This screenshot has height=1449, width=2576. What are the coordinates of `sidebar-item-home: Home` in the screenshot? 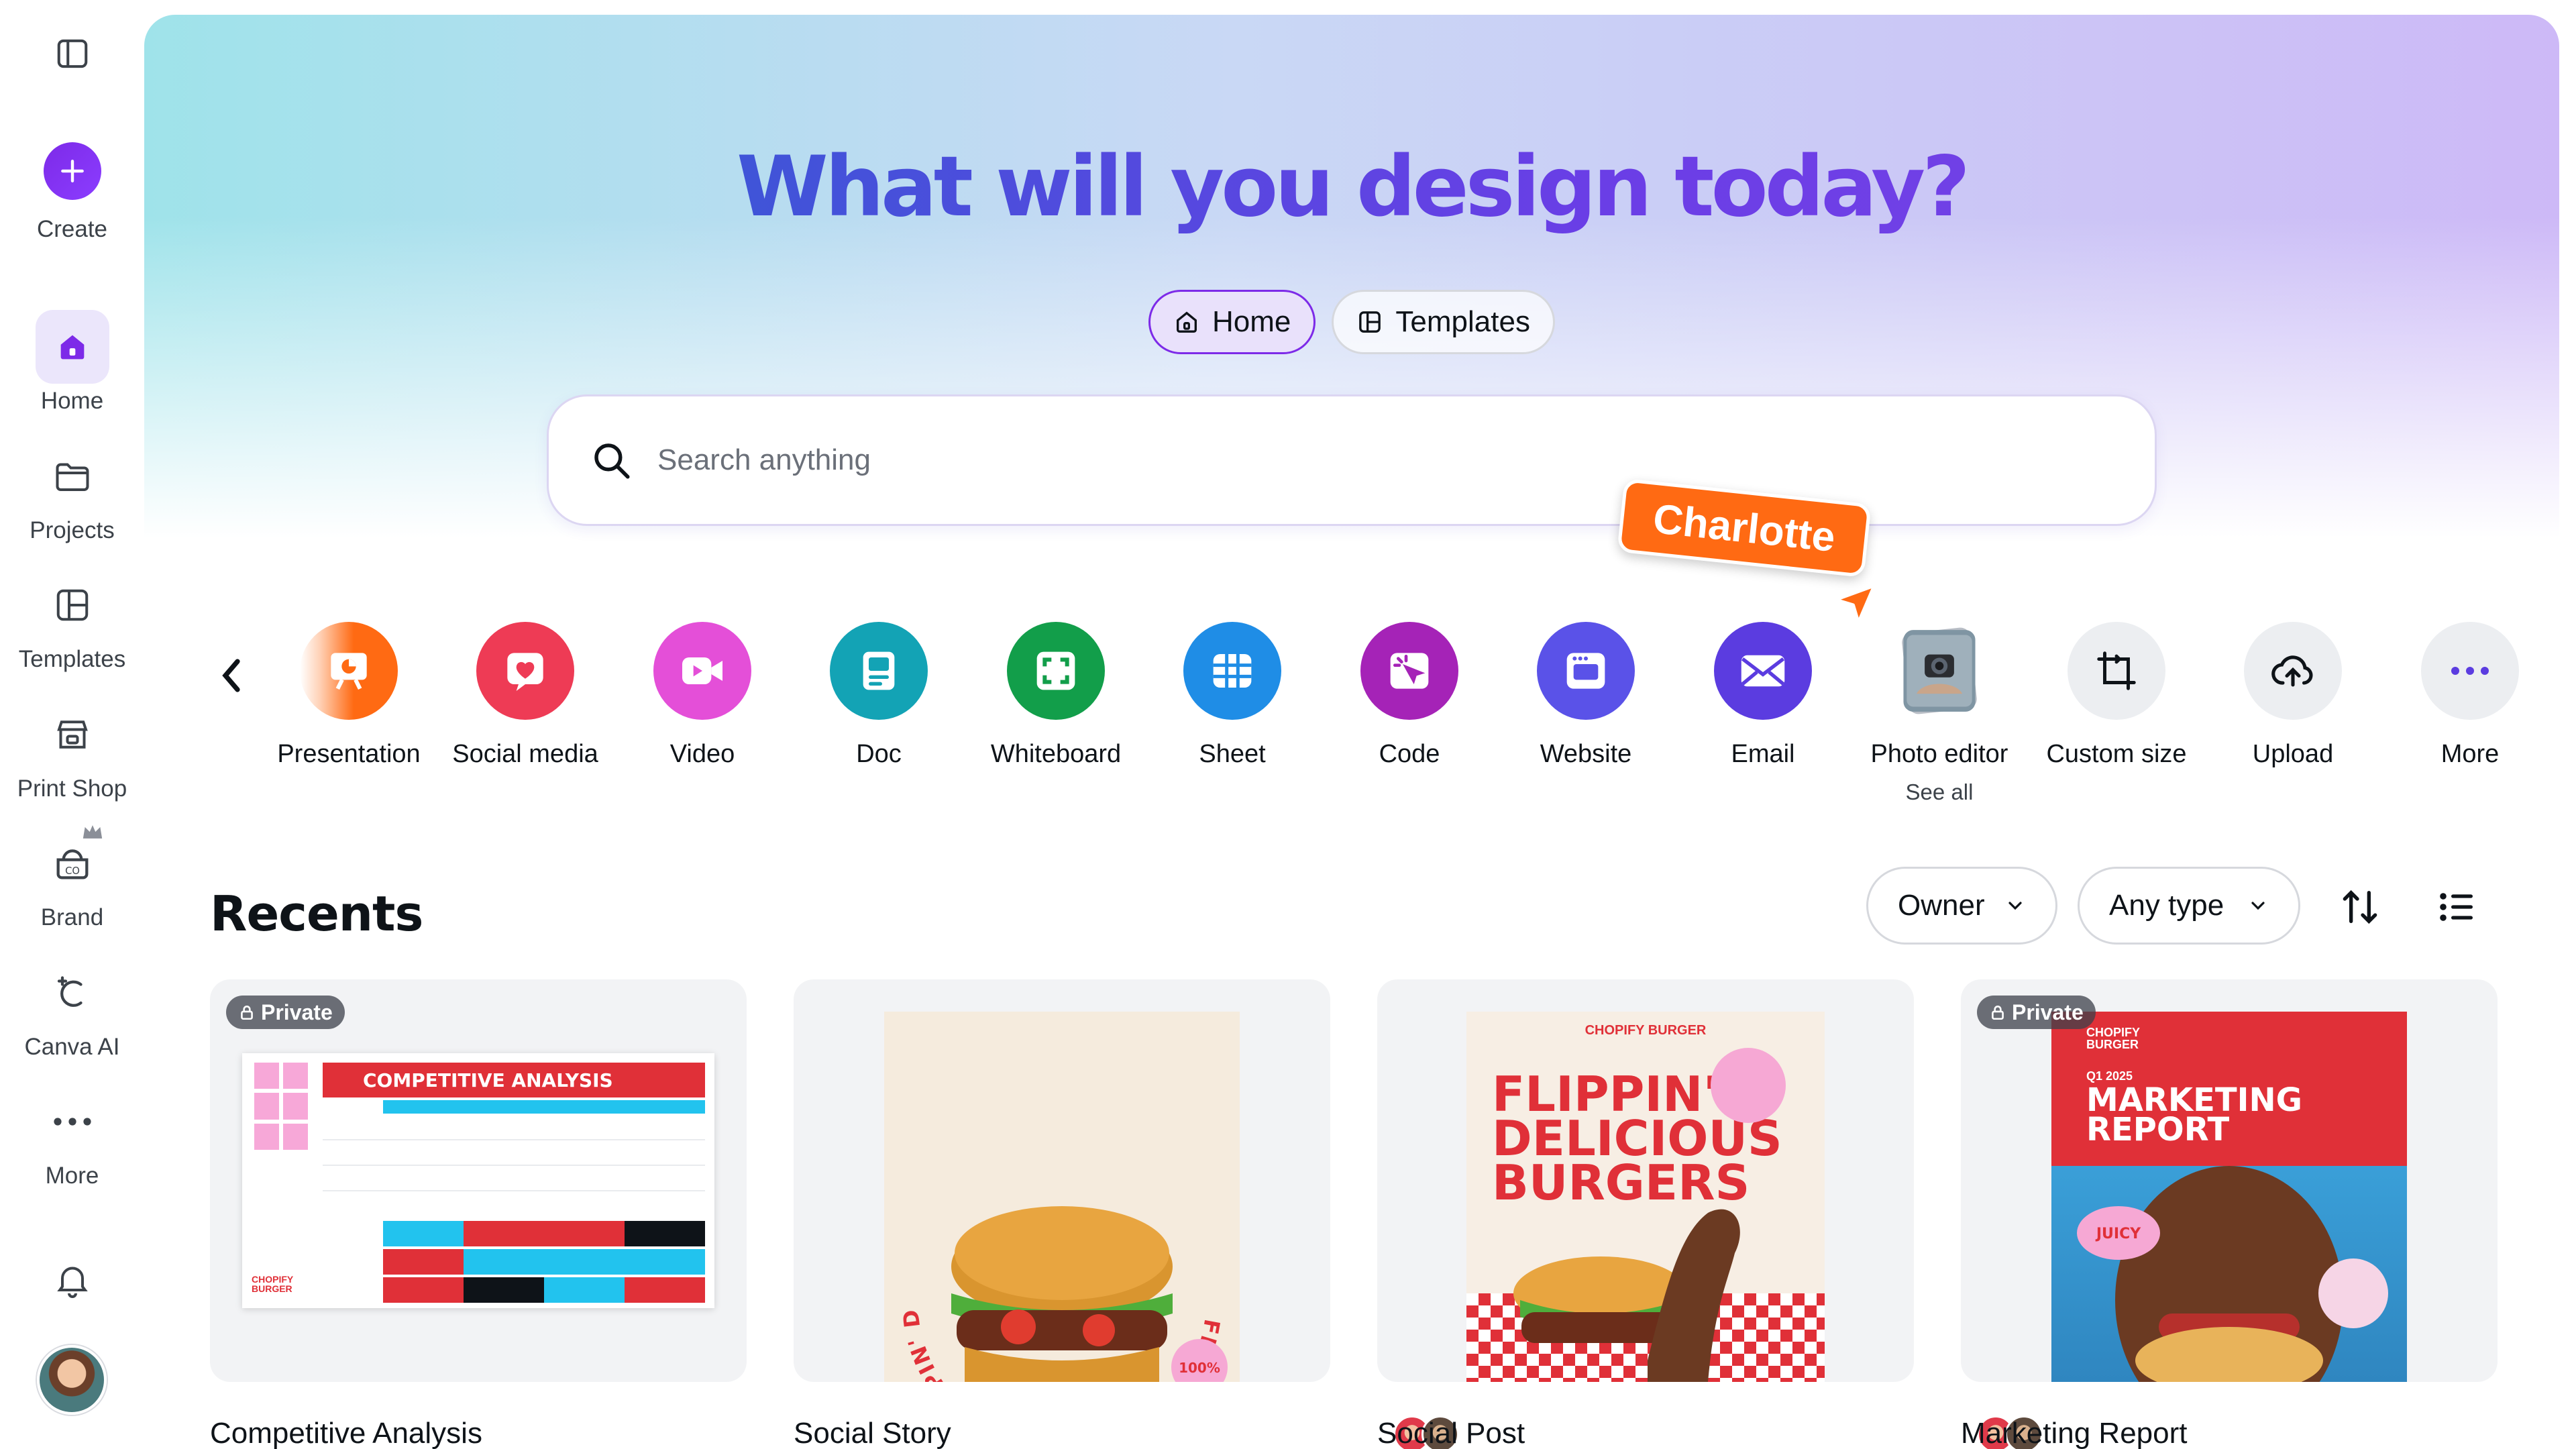 It's located at (72, 362).